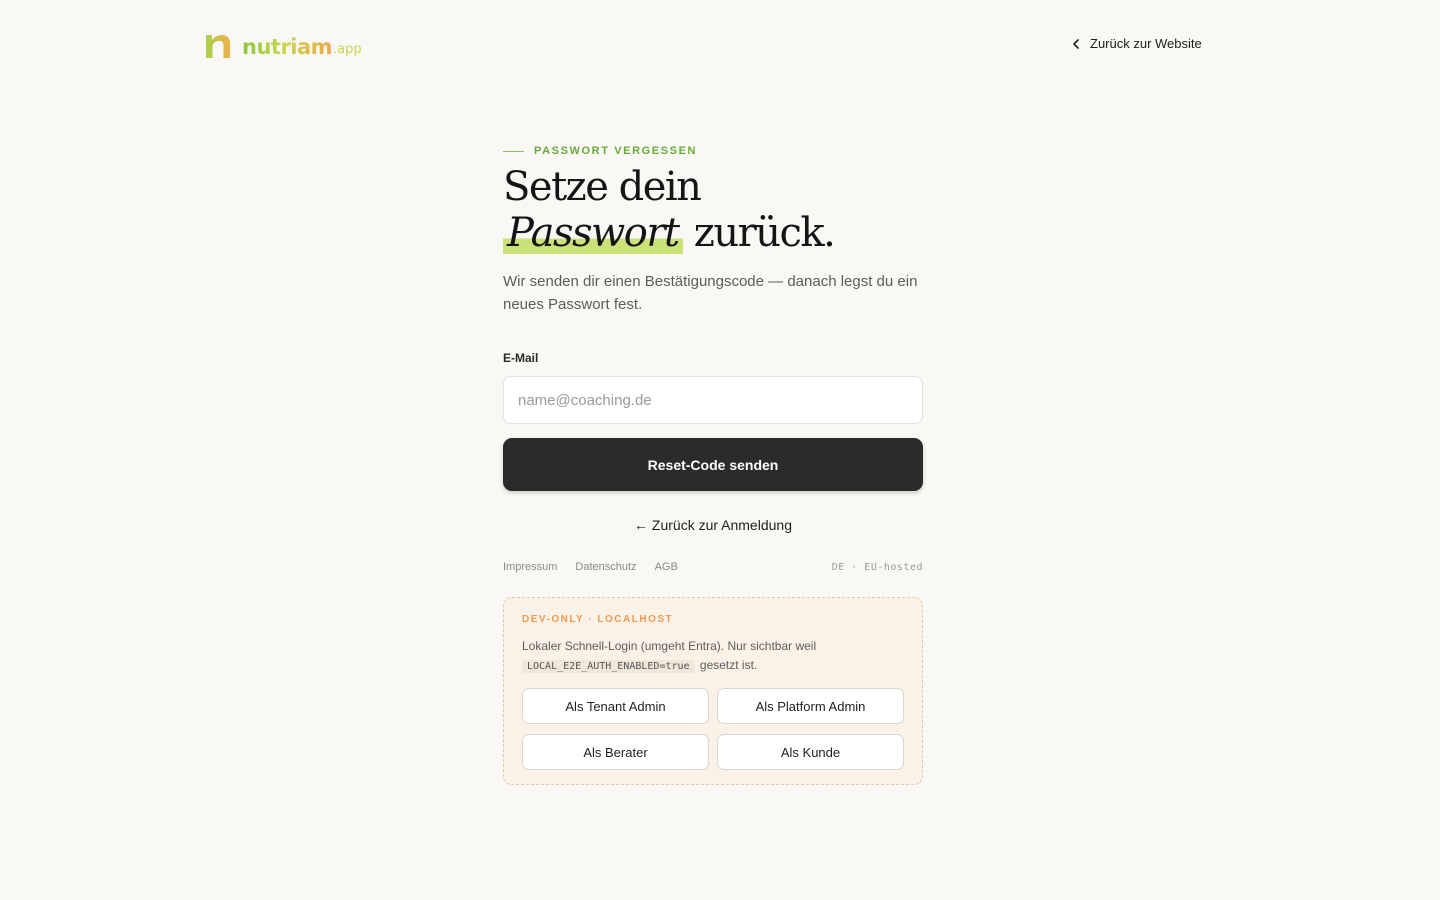 This screenshot has height=900, width=1440. I want to click on back-to-website-label: Zurück zur Website, so click(1146, 43).